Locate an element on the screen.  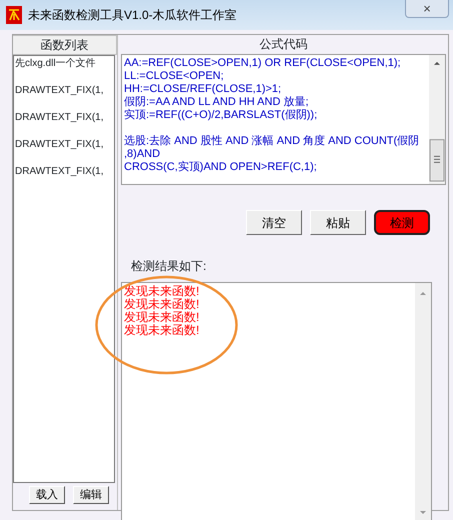
code-line: HH:=CLOSE/REF(CLOSE,1)>1; is located at coordinates (203, 89).